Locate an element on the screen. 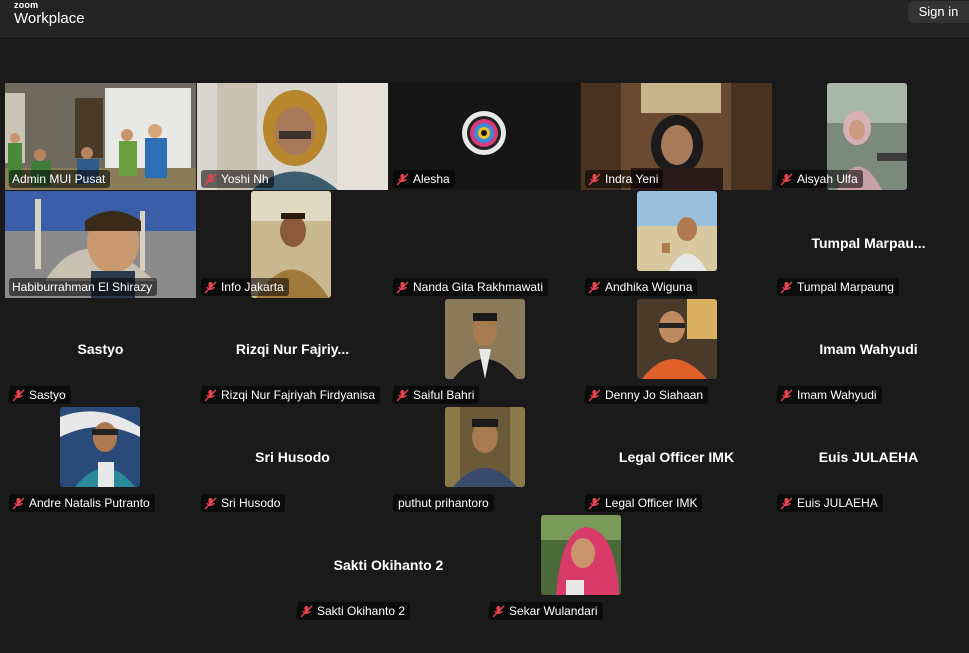 Image resolution: width=969 pixels, height=653 pixels. zoom-workplace-logo: zoom Workplace is located at coordinates (49, 13).